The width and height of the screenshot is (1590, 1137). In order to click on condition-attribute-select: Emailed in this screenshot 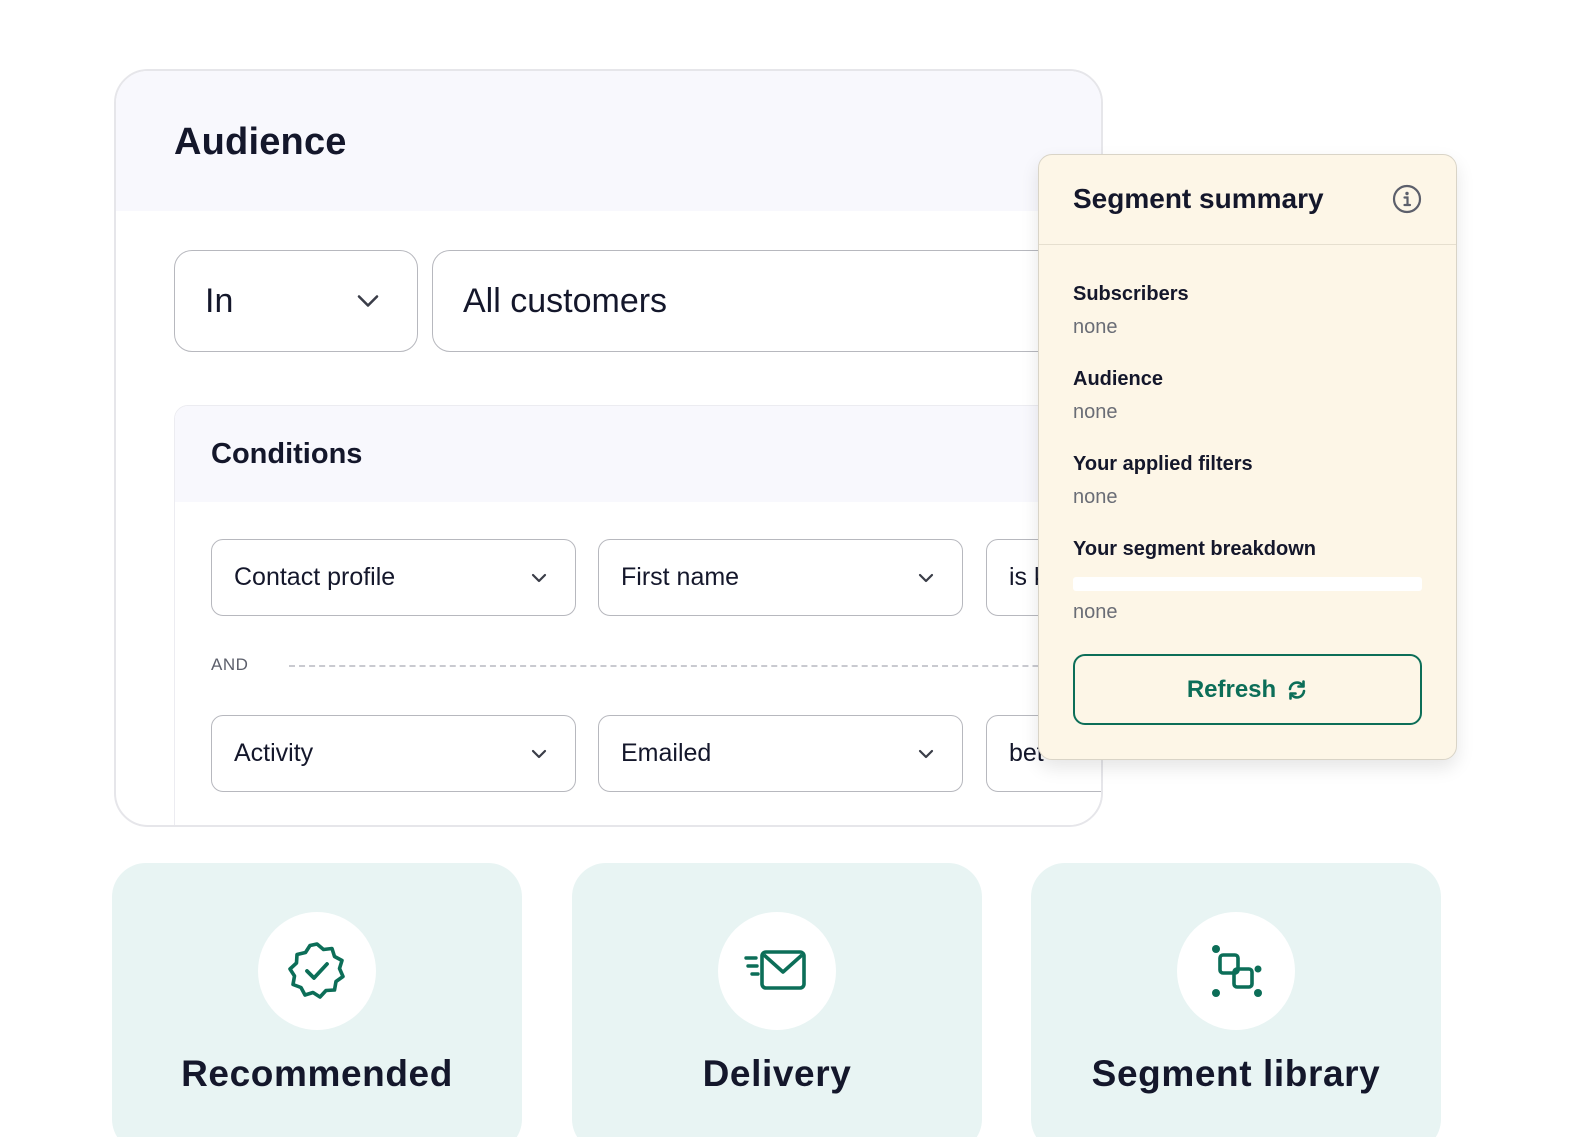, I will do `click(780, 753)`.